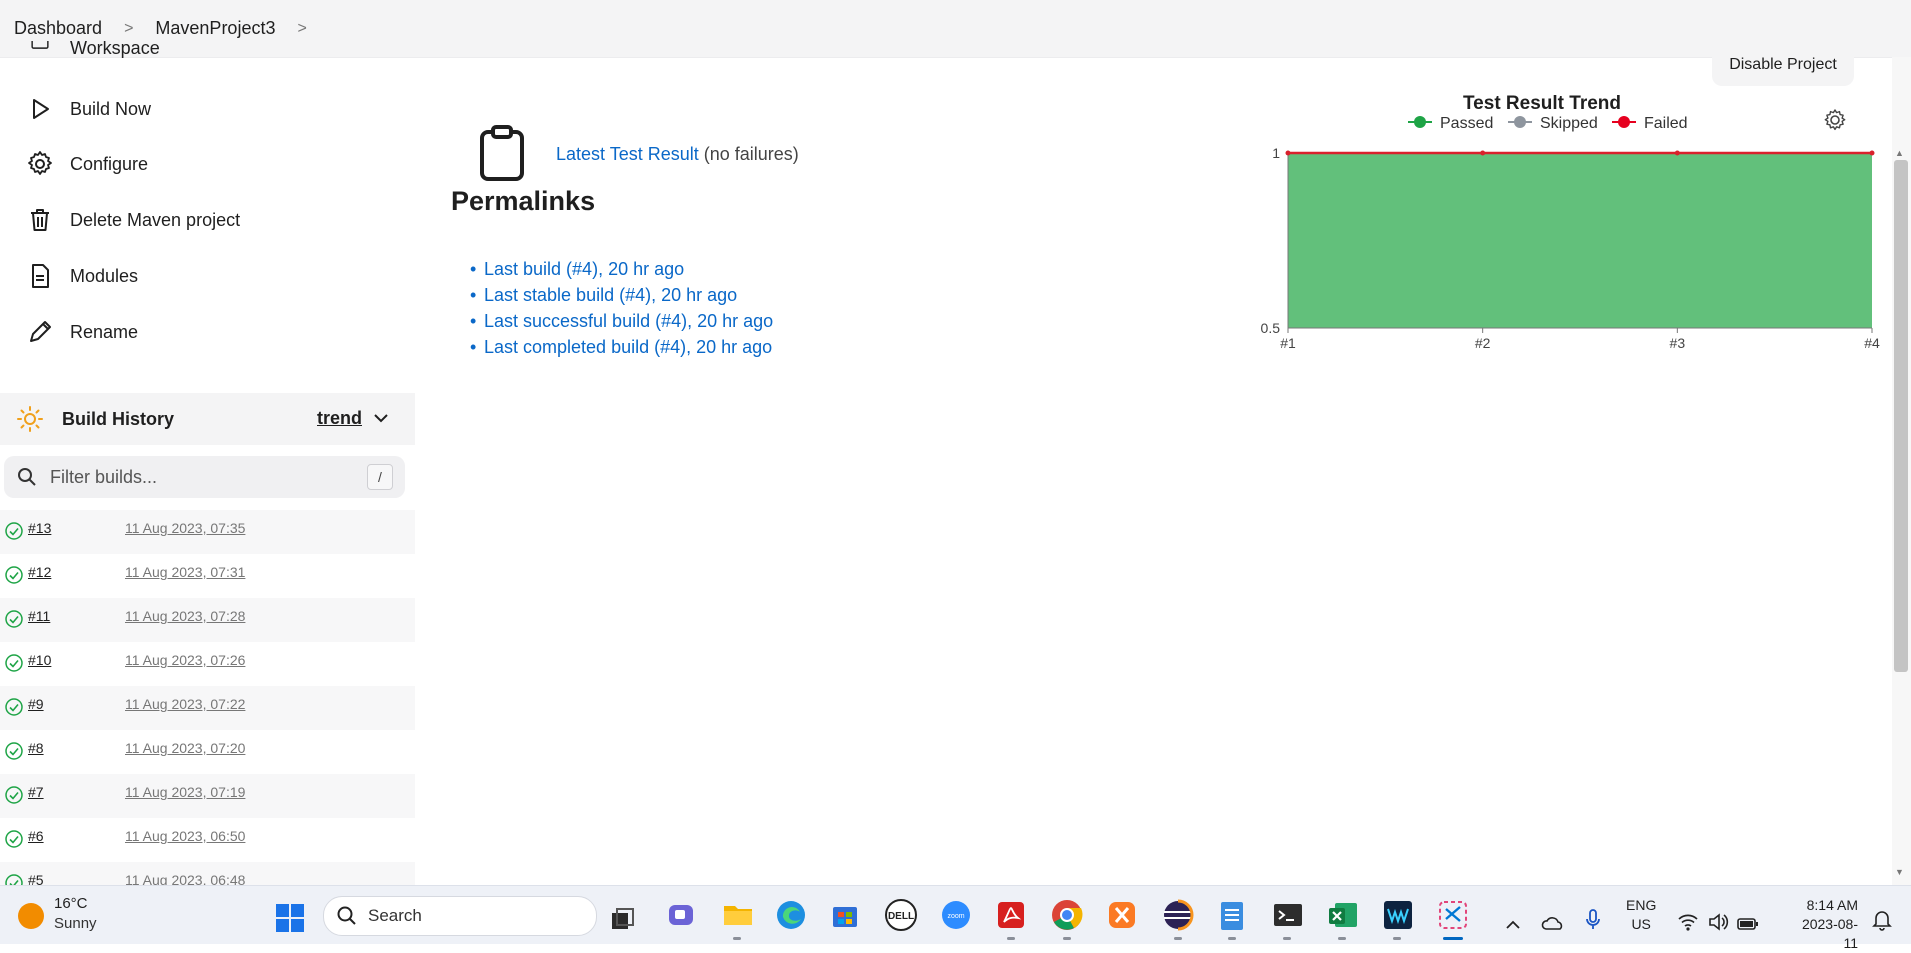 The height and width of the screenshot is (953, 1911). Describe the element at coordinates (93, 51) in the screenshot. I see `menu-item-workspace: Workspace` at that location.